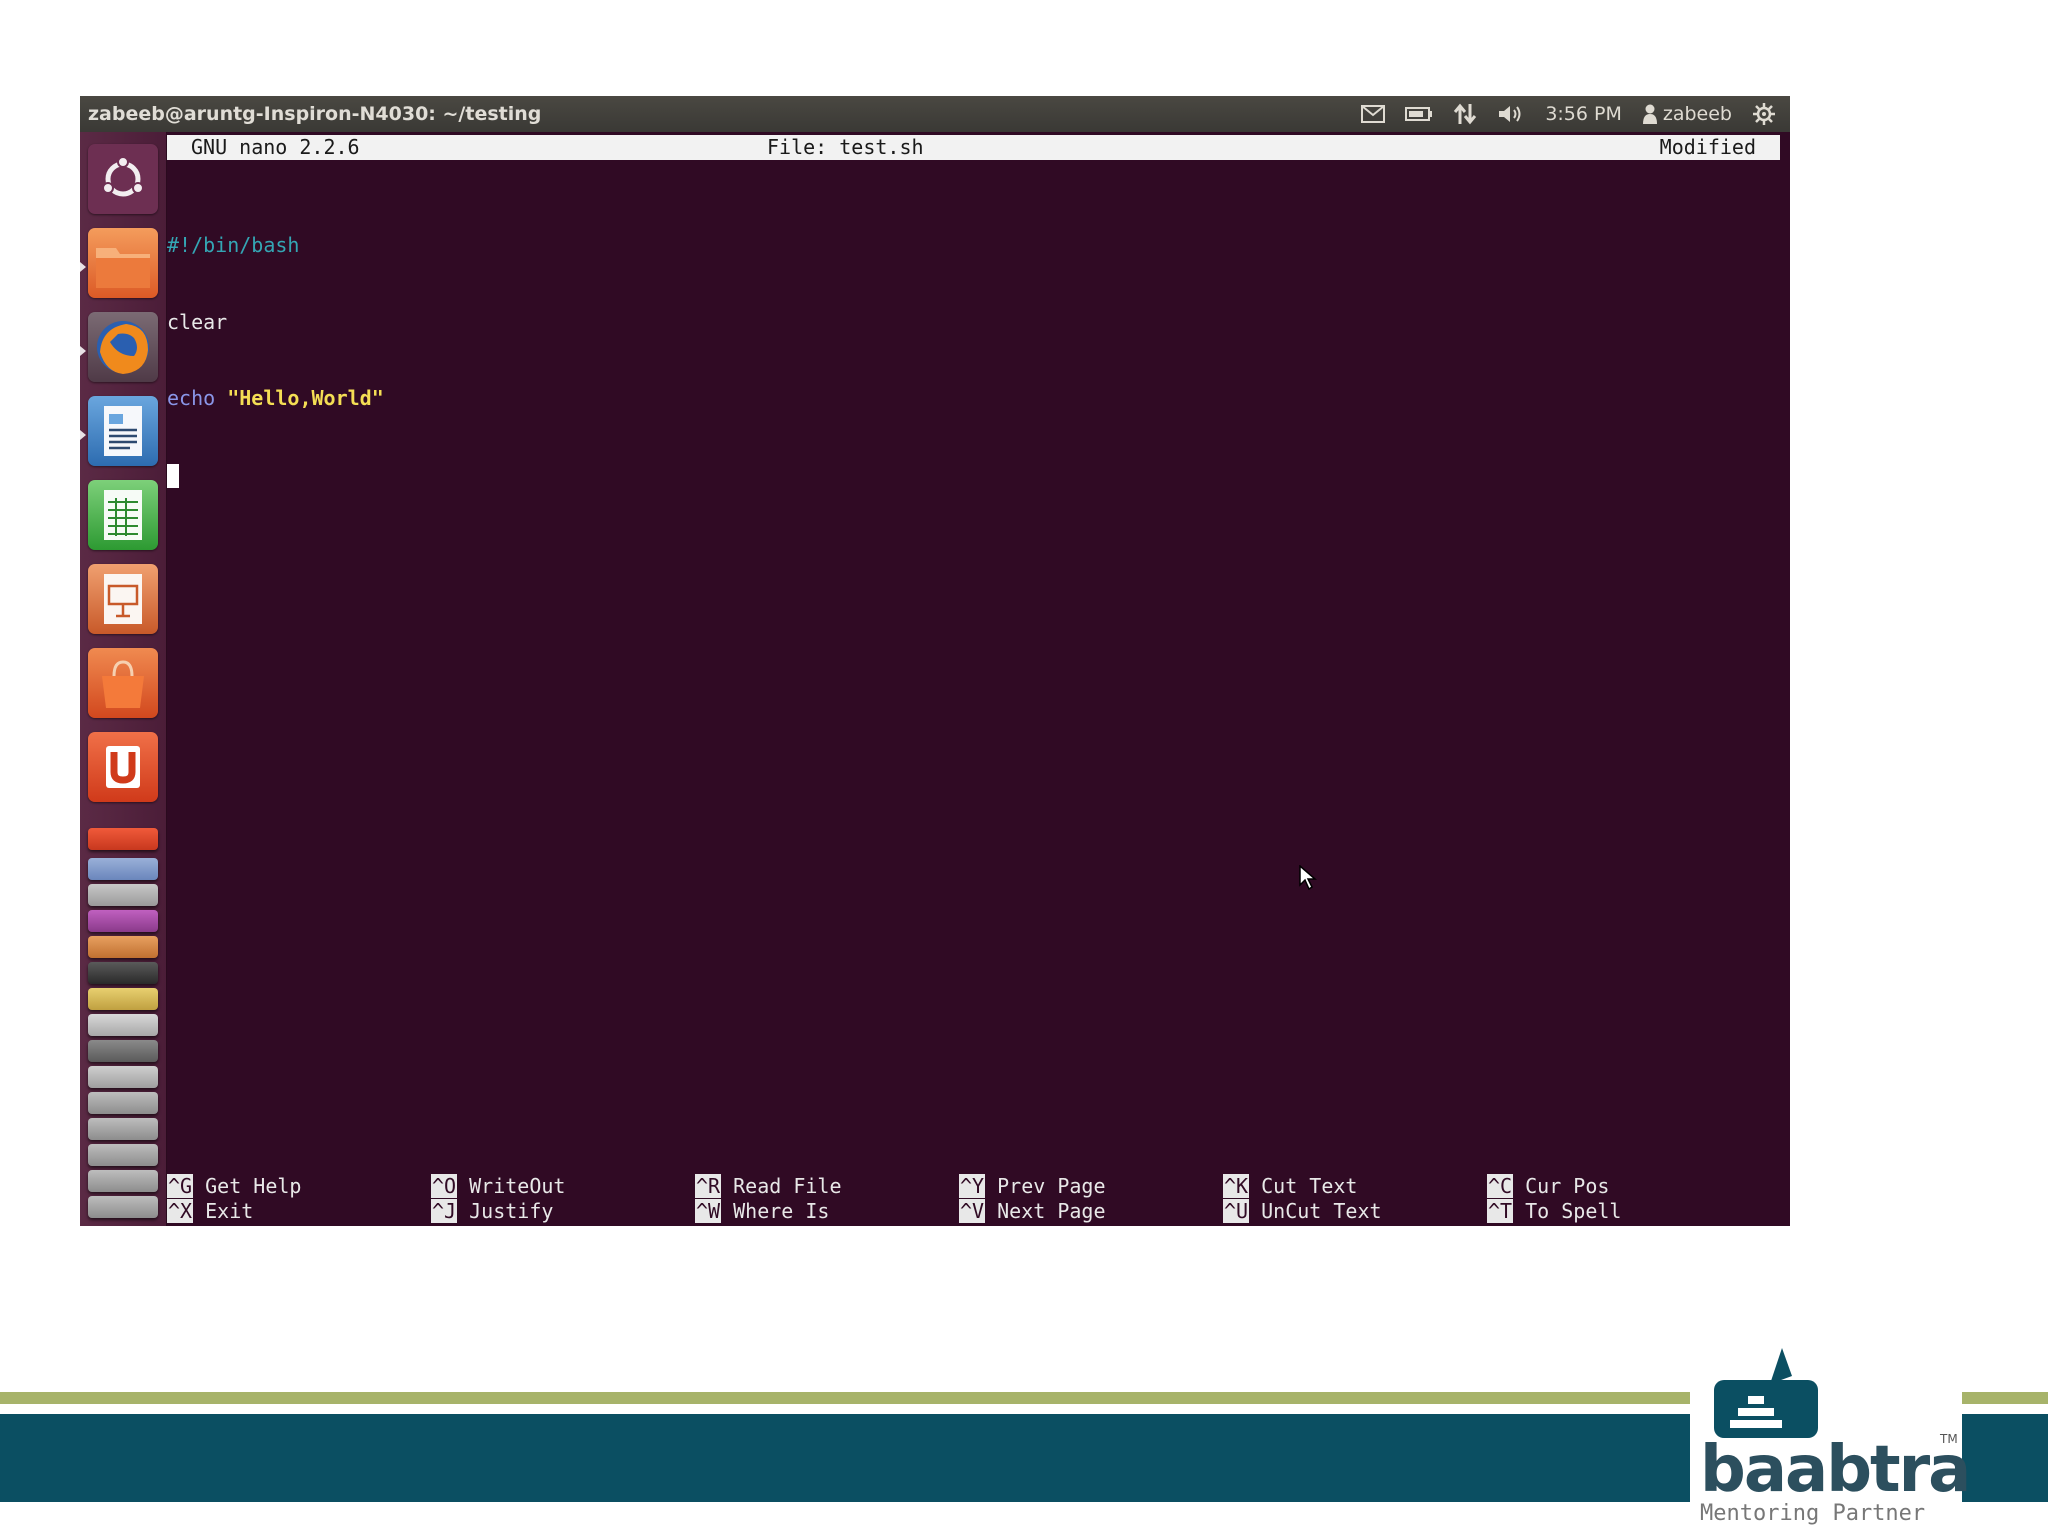 The height and width of the screenshot is (1536, 2048). Describe the element at coordinates (180, 1186) in the screenshot. I see `shortcut-key: ^G` at that location.